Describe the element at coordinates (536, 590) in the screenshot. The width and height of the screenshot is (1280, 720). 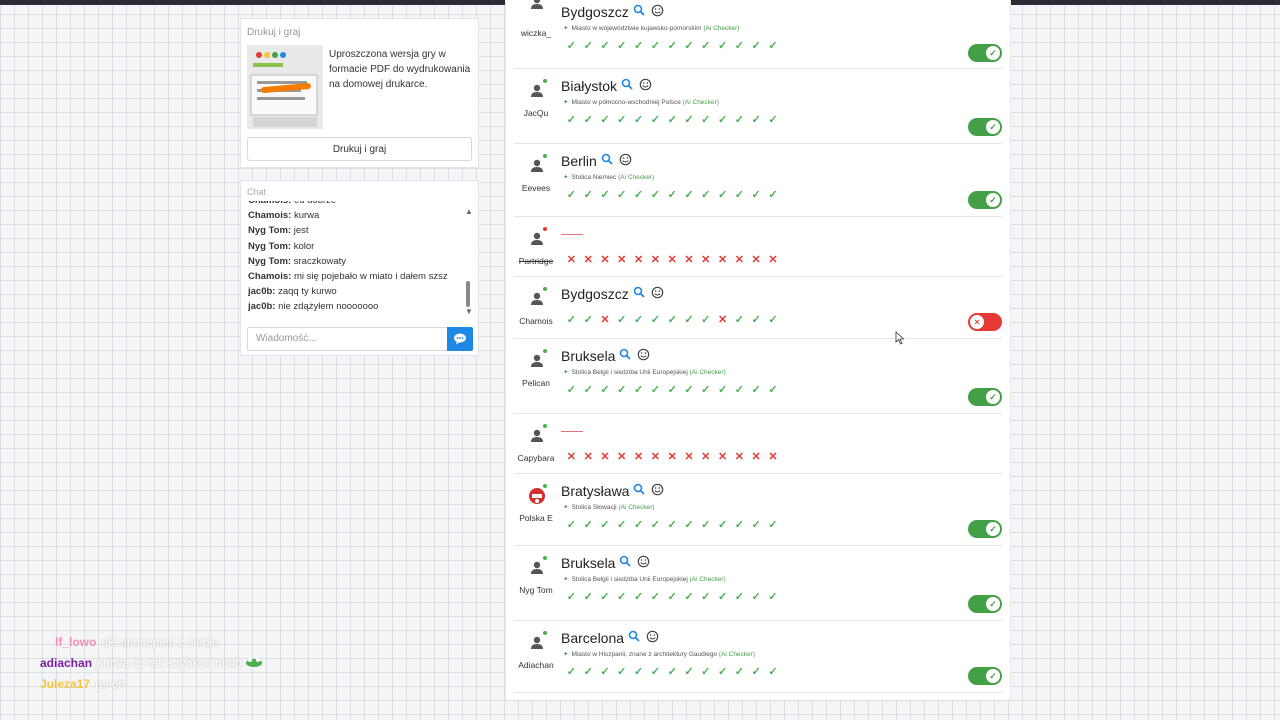
I see `player-name: Nyg Tom` at that location.